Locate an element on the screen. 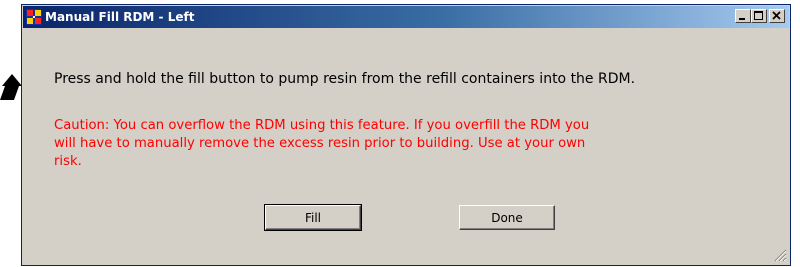 The image size is (800, 267). maximize-button is located at coordinates (759, 16).